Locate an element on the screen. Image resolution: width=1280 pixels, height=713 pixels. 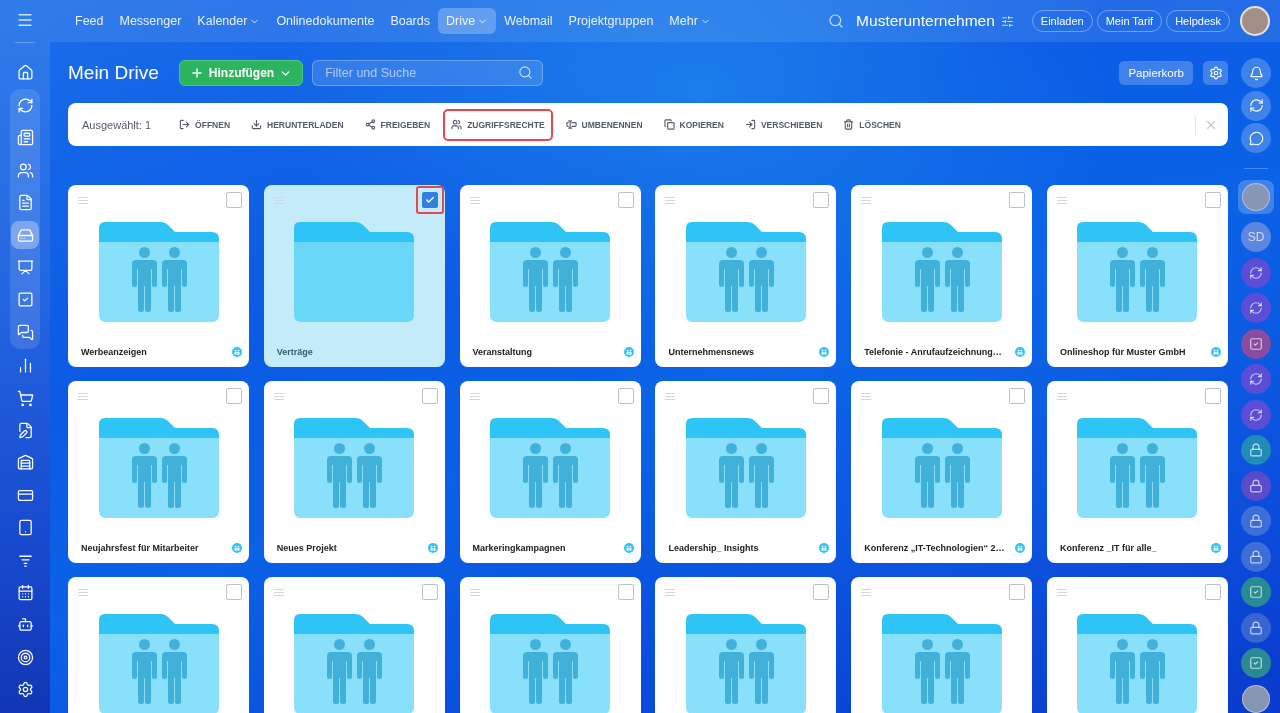
folder-name: Leadership_ Insights is located at coordinates (714, 548).